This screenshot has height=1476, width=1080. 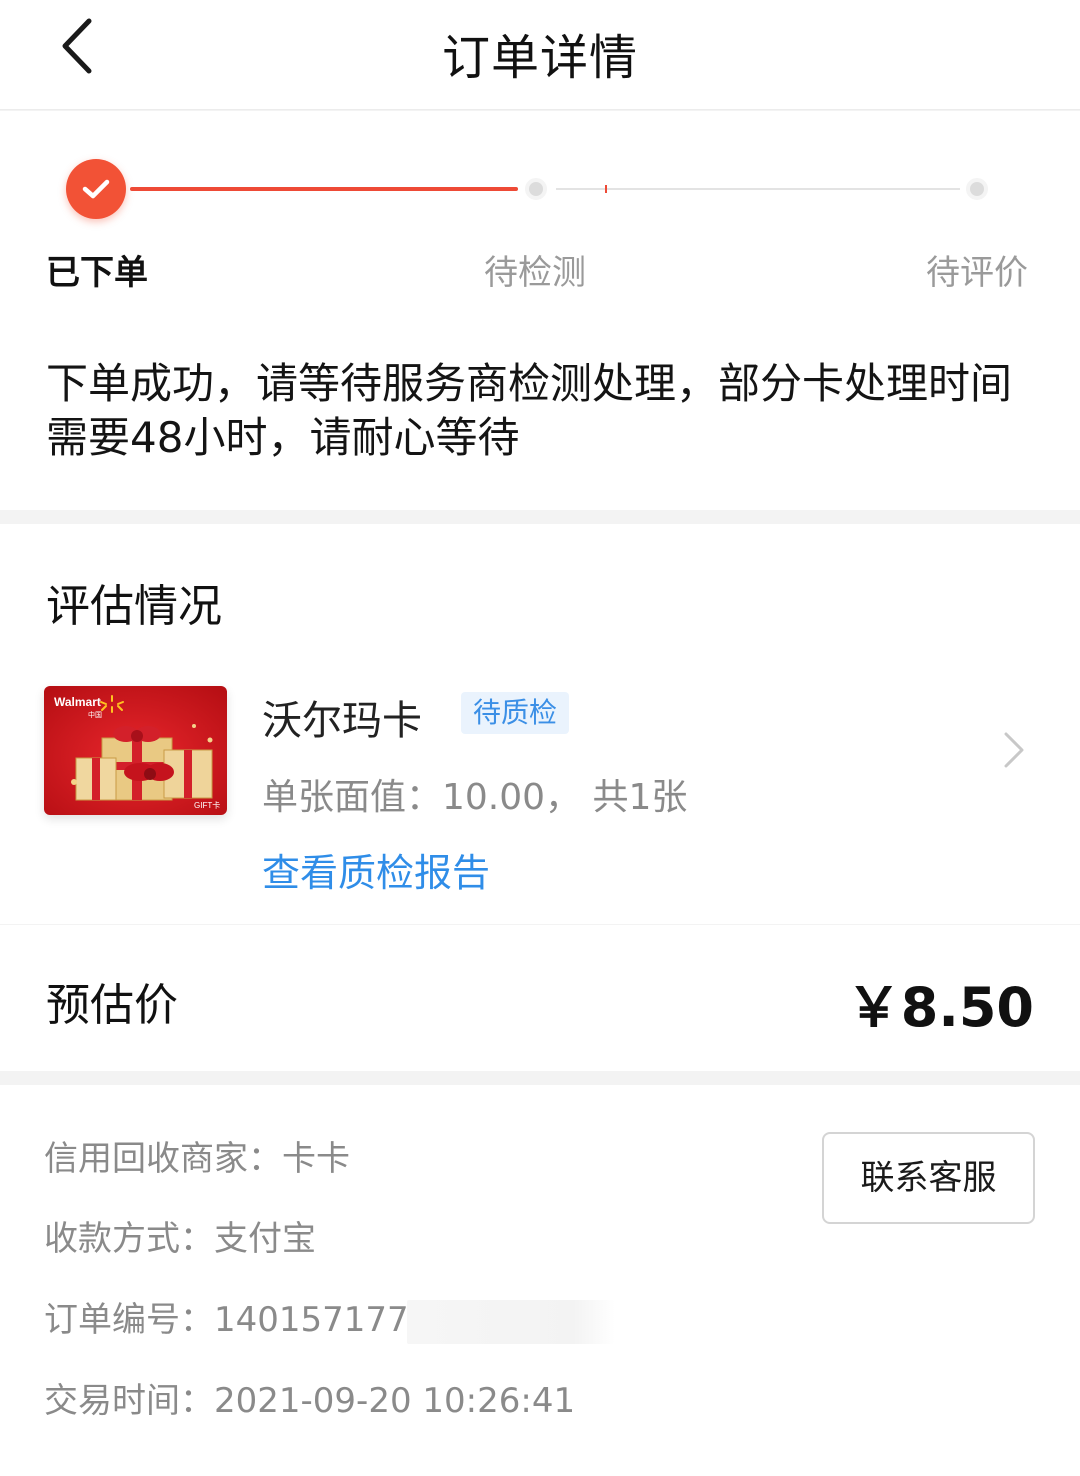 What do you see at coordinates (539, 58) in the screenshot?
I see `page-title: 订单详情` at bounding box center [539, 58].